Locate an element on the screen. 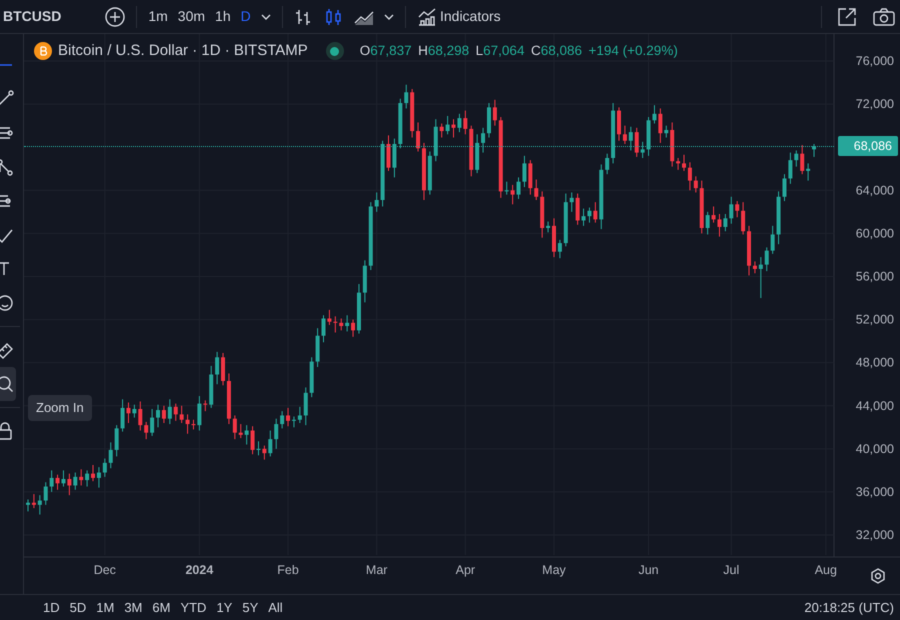 The height and width of the screenshot is (620, 900). interval-button: 30m is located at coordinates (191, 16).